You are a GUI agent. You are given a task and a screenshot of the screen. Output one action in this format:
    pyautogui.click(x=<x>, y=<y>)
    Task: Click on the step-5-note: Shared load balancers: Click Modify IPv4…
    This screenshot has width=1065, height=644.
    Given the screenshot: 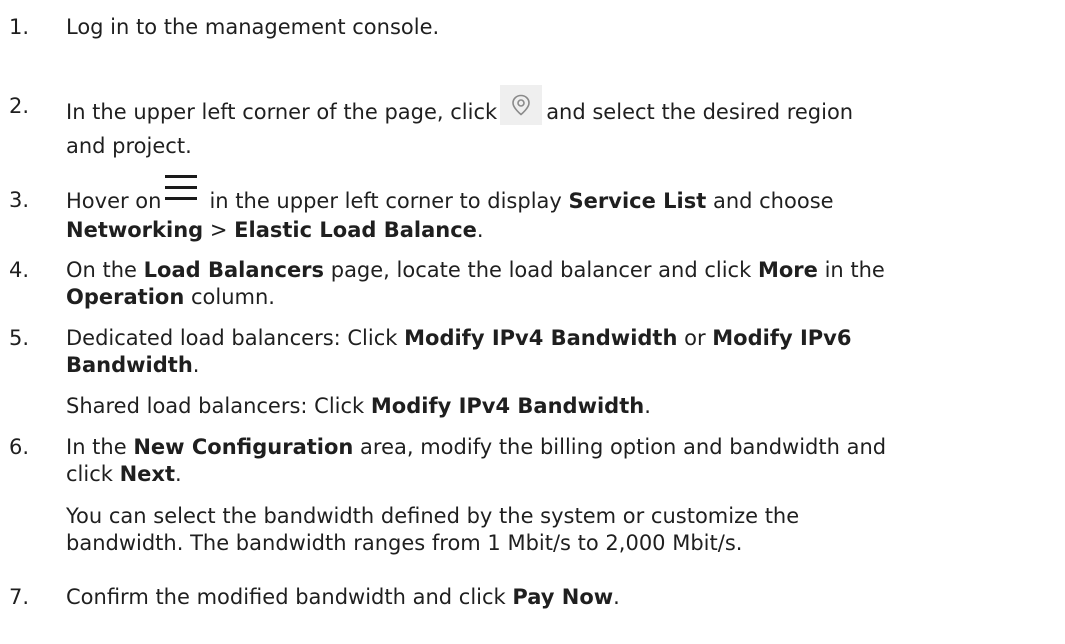 What is the action you would take?
    pyautogui.click(x=556, y=406)
    